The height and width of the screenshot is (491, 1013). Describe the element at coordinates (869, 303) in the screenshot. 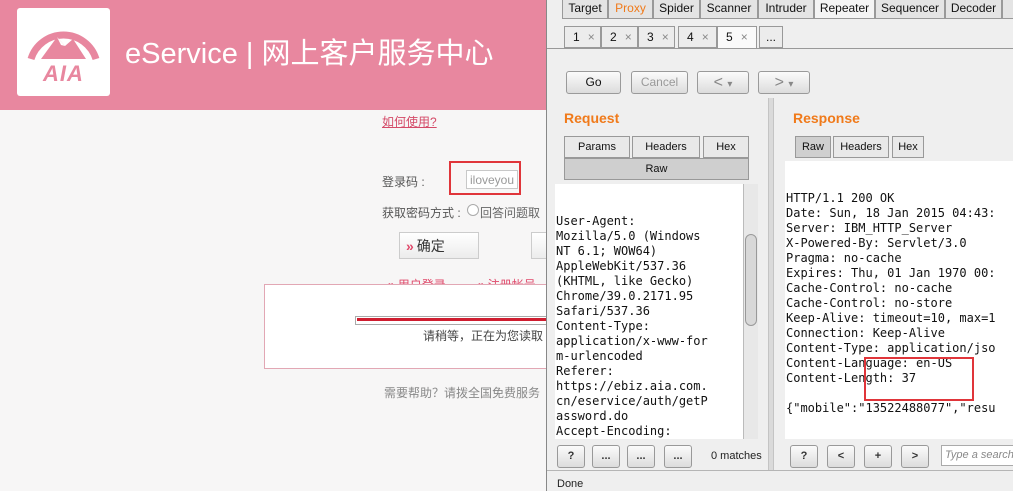

I see `response-line: Cache-Control: no-store` at that location.